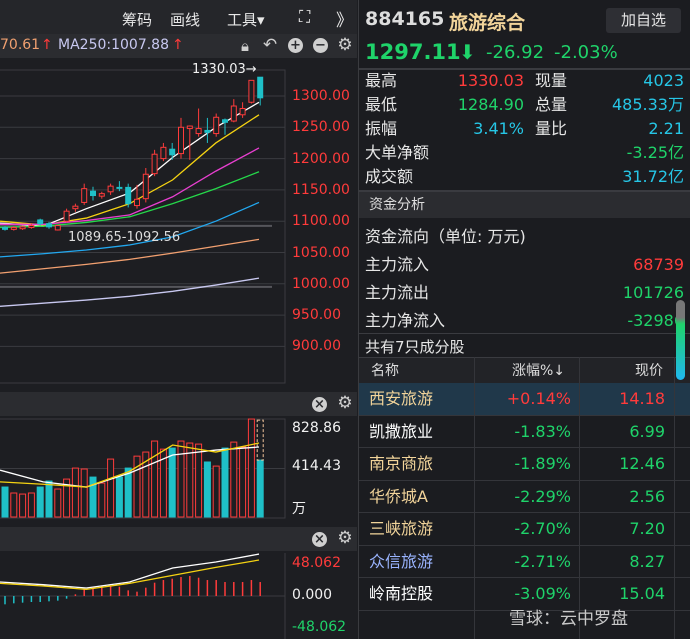 This screenshot has height=639, width=690. I want to click on expand-icon: ⛶, so click(304, 17).